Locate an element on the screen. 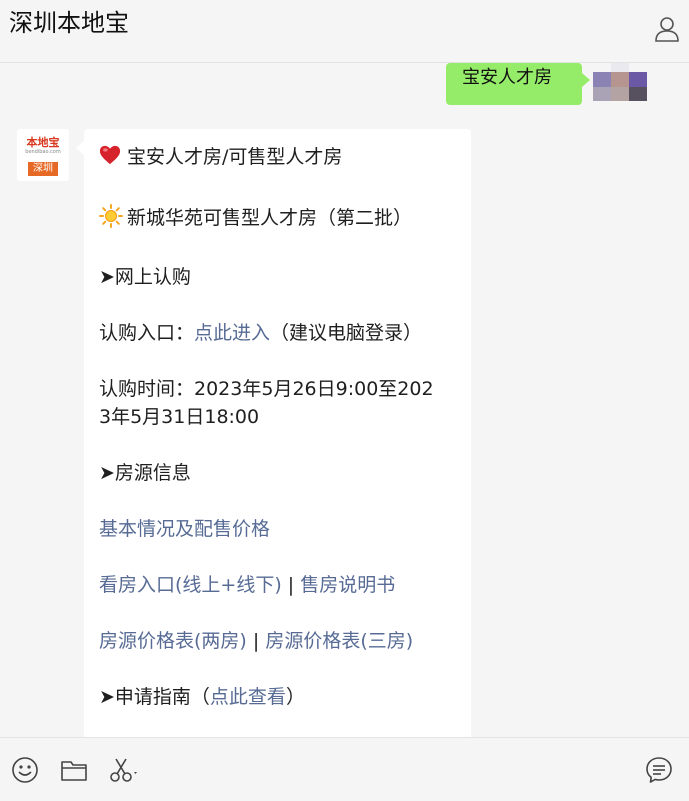 This screenshot has height=801, width=689. user-avatar is located at coordinates (620, 82).